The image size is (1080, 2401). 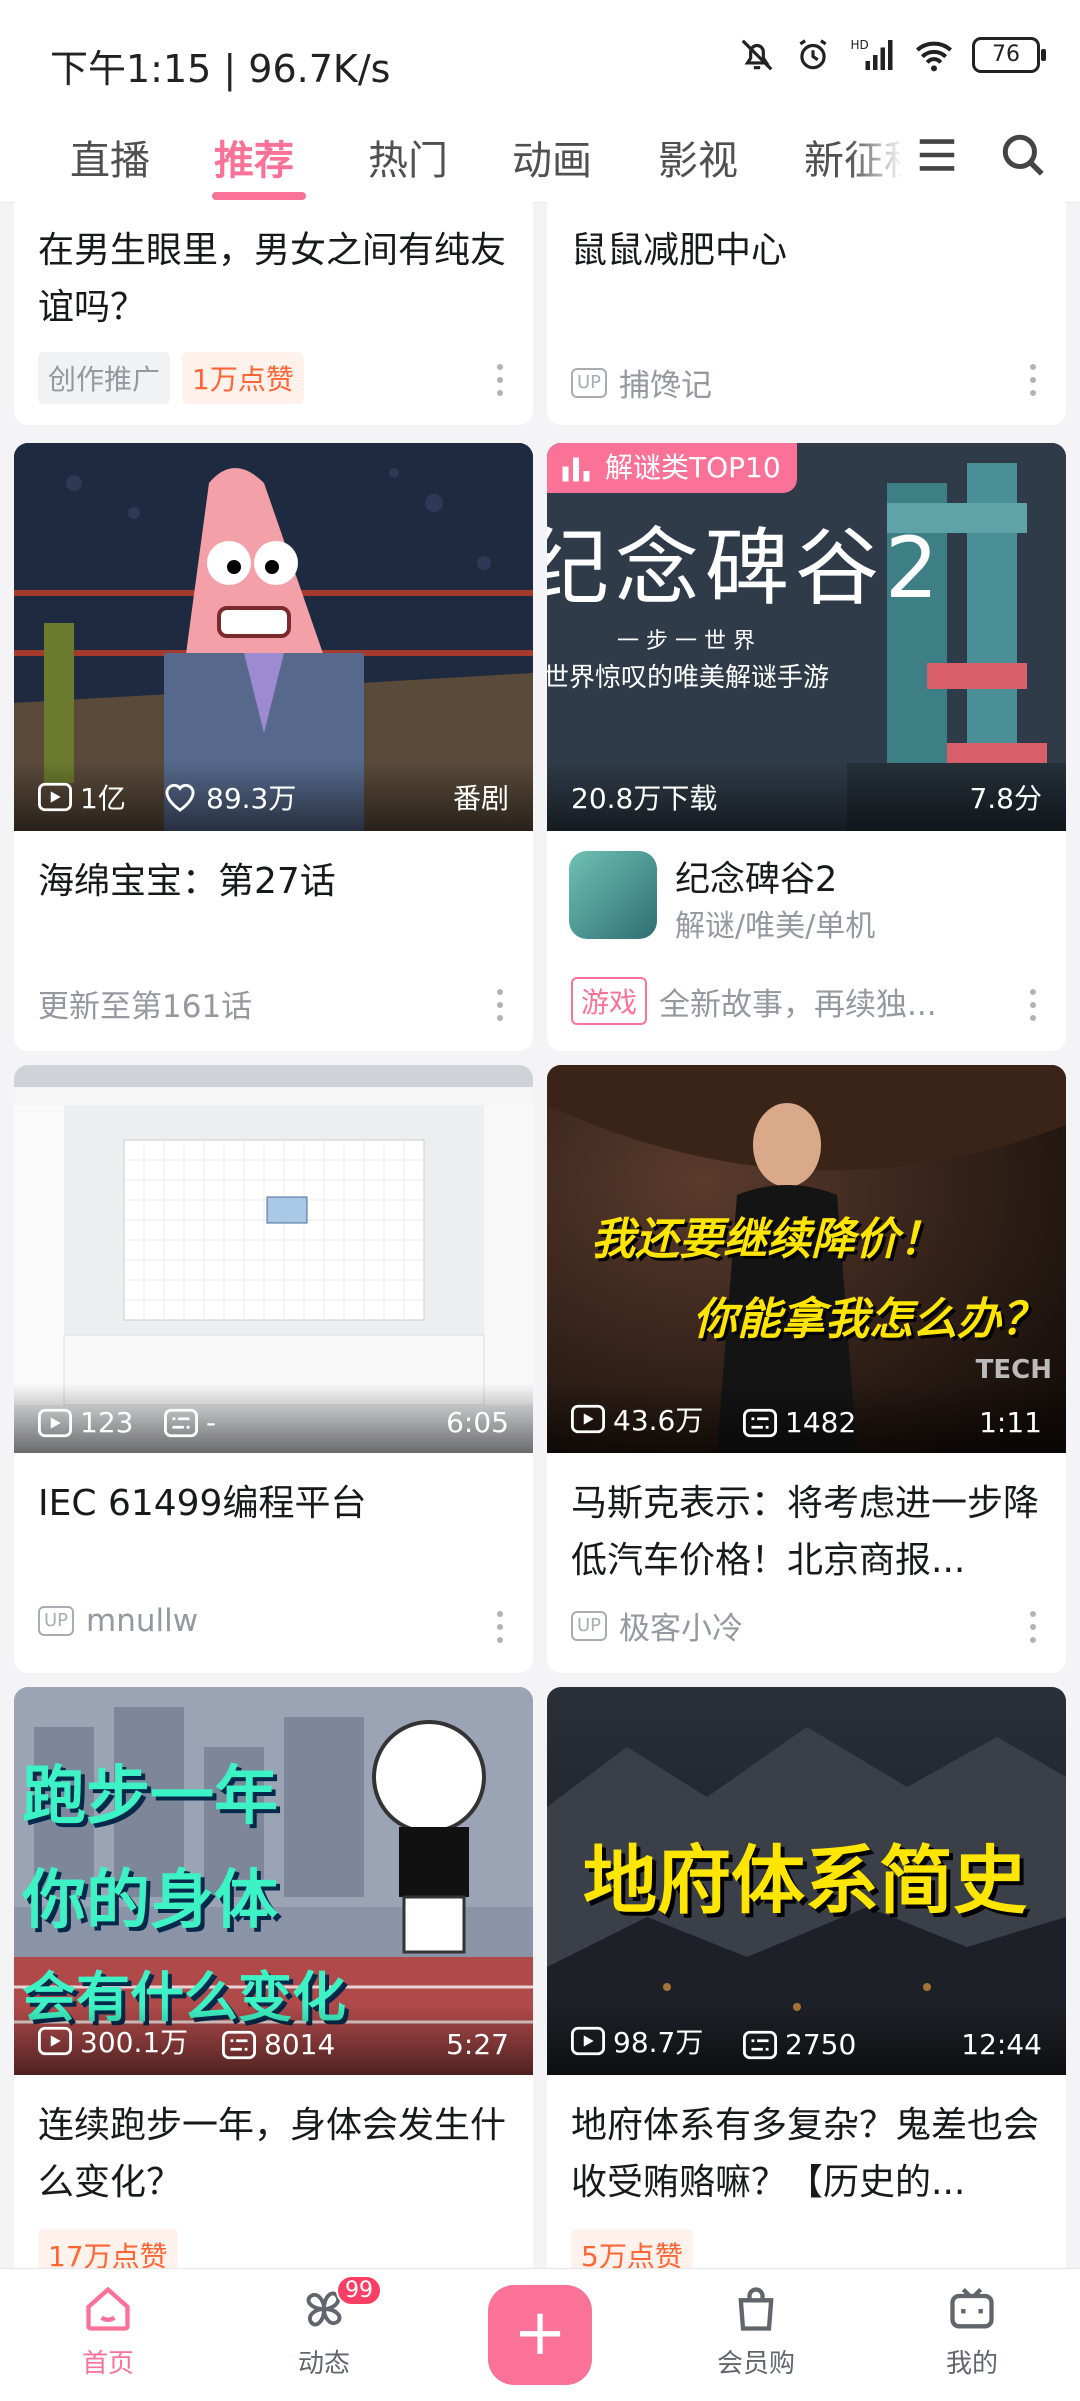 What do you see at coordinates (243, 378) in the screenshot?
I see `likes-tag: 1万点赞` at bounding box center [243, 378].